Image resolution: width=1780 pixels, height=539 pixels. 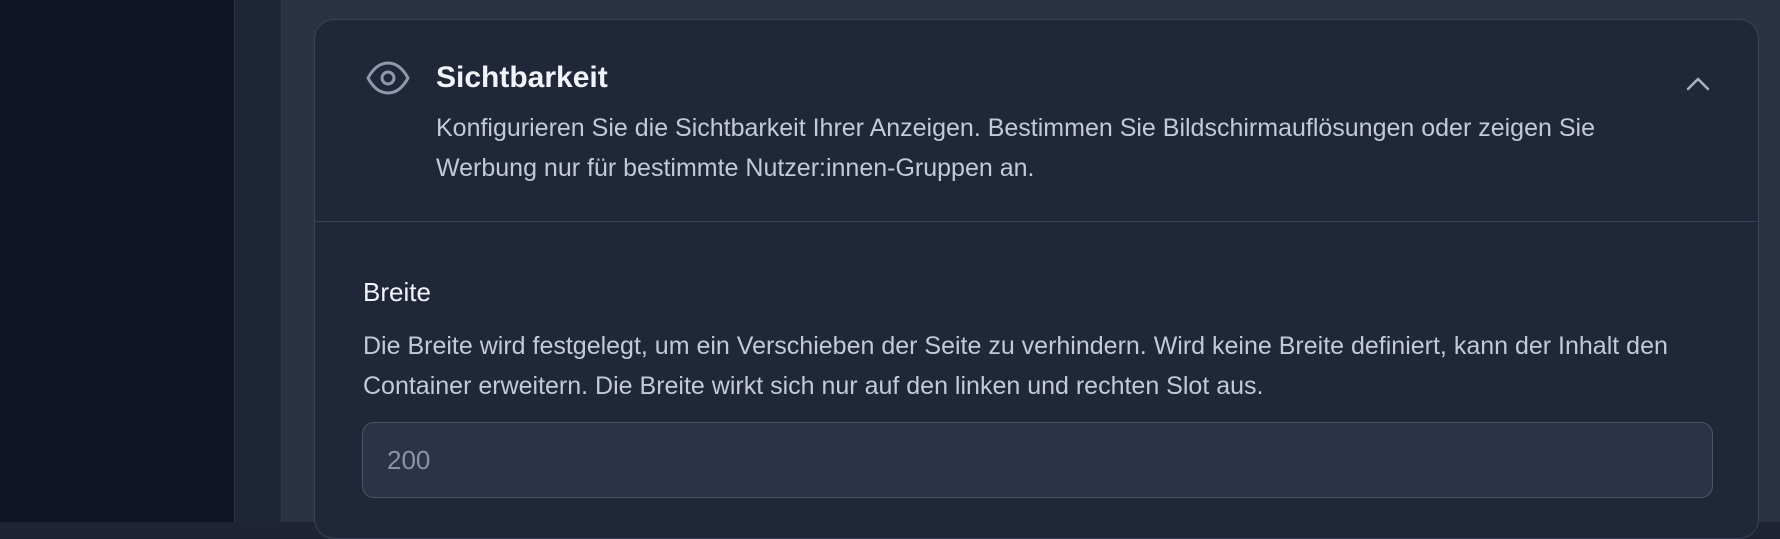 I want to click on collapse-button, so click(x=1698, y=86).